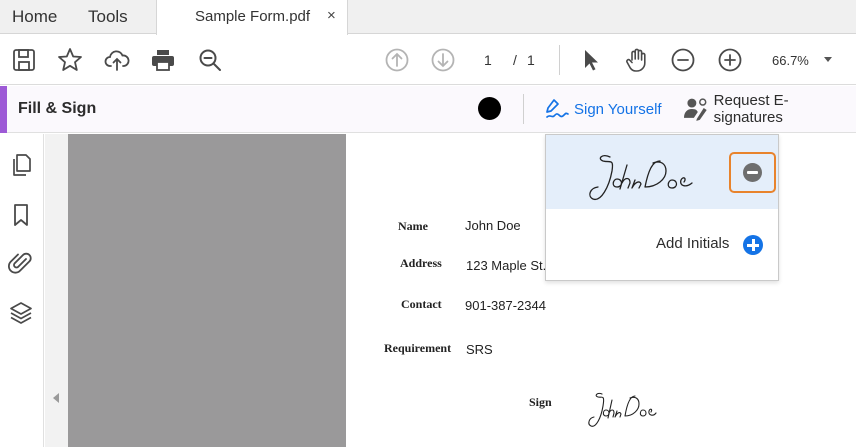 This screenshot has width=856, height=447. What do you see at coordinates (751, 109) in the screenshot?
I see `request-esignatures-label: Request E-signatures` at bounding box center [751, 109].